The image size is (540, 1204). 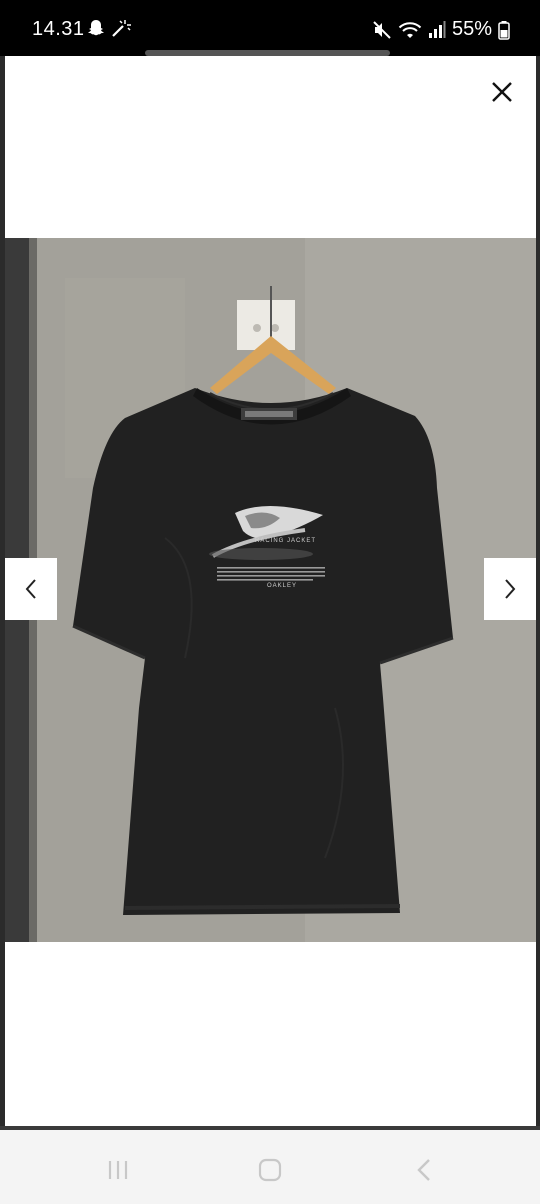 What do you see at coordinates (121, 28) in the screenshot?
I see `magic-wand-icon` at bounding box center [121, 28].